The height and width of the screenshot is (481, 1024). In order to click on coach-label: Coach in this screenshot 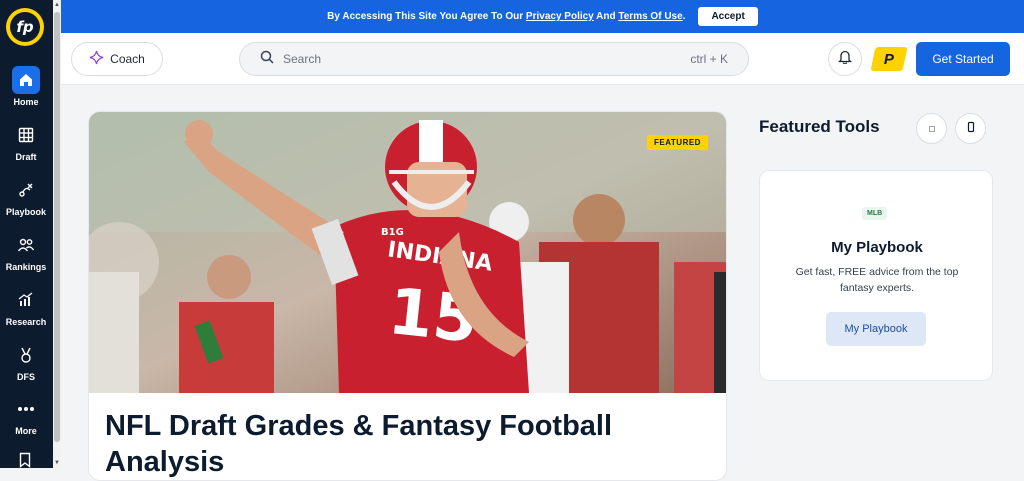, I will do `click(127, 59)`.